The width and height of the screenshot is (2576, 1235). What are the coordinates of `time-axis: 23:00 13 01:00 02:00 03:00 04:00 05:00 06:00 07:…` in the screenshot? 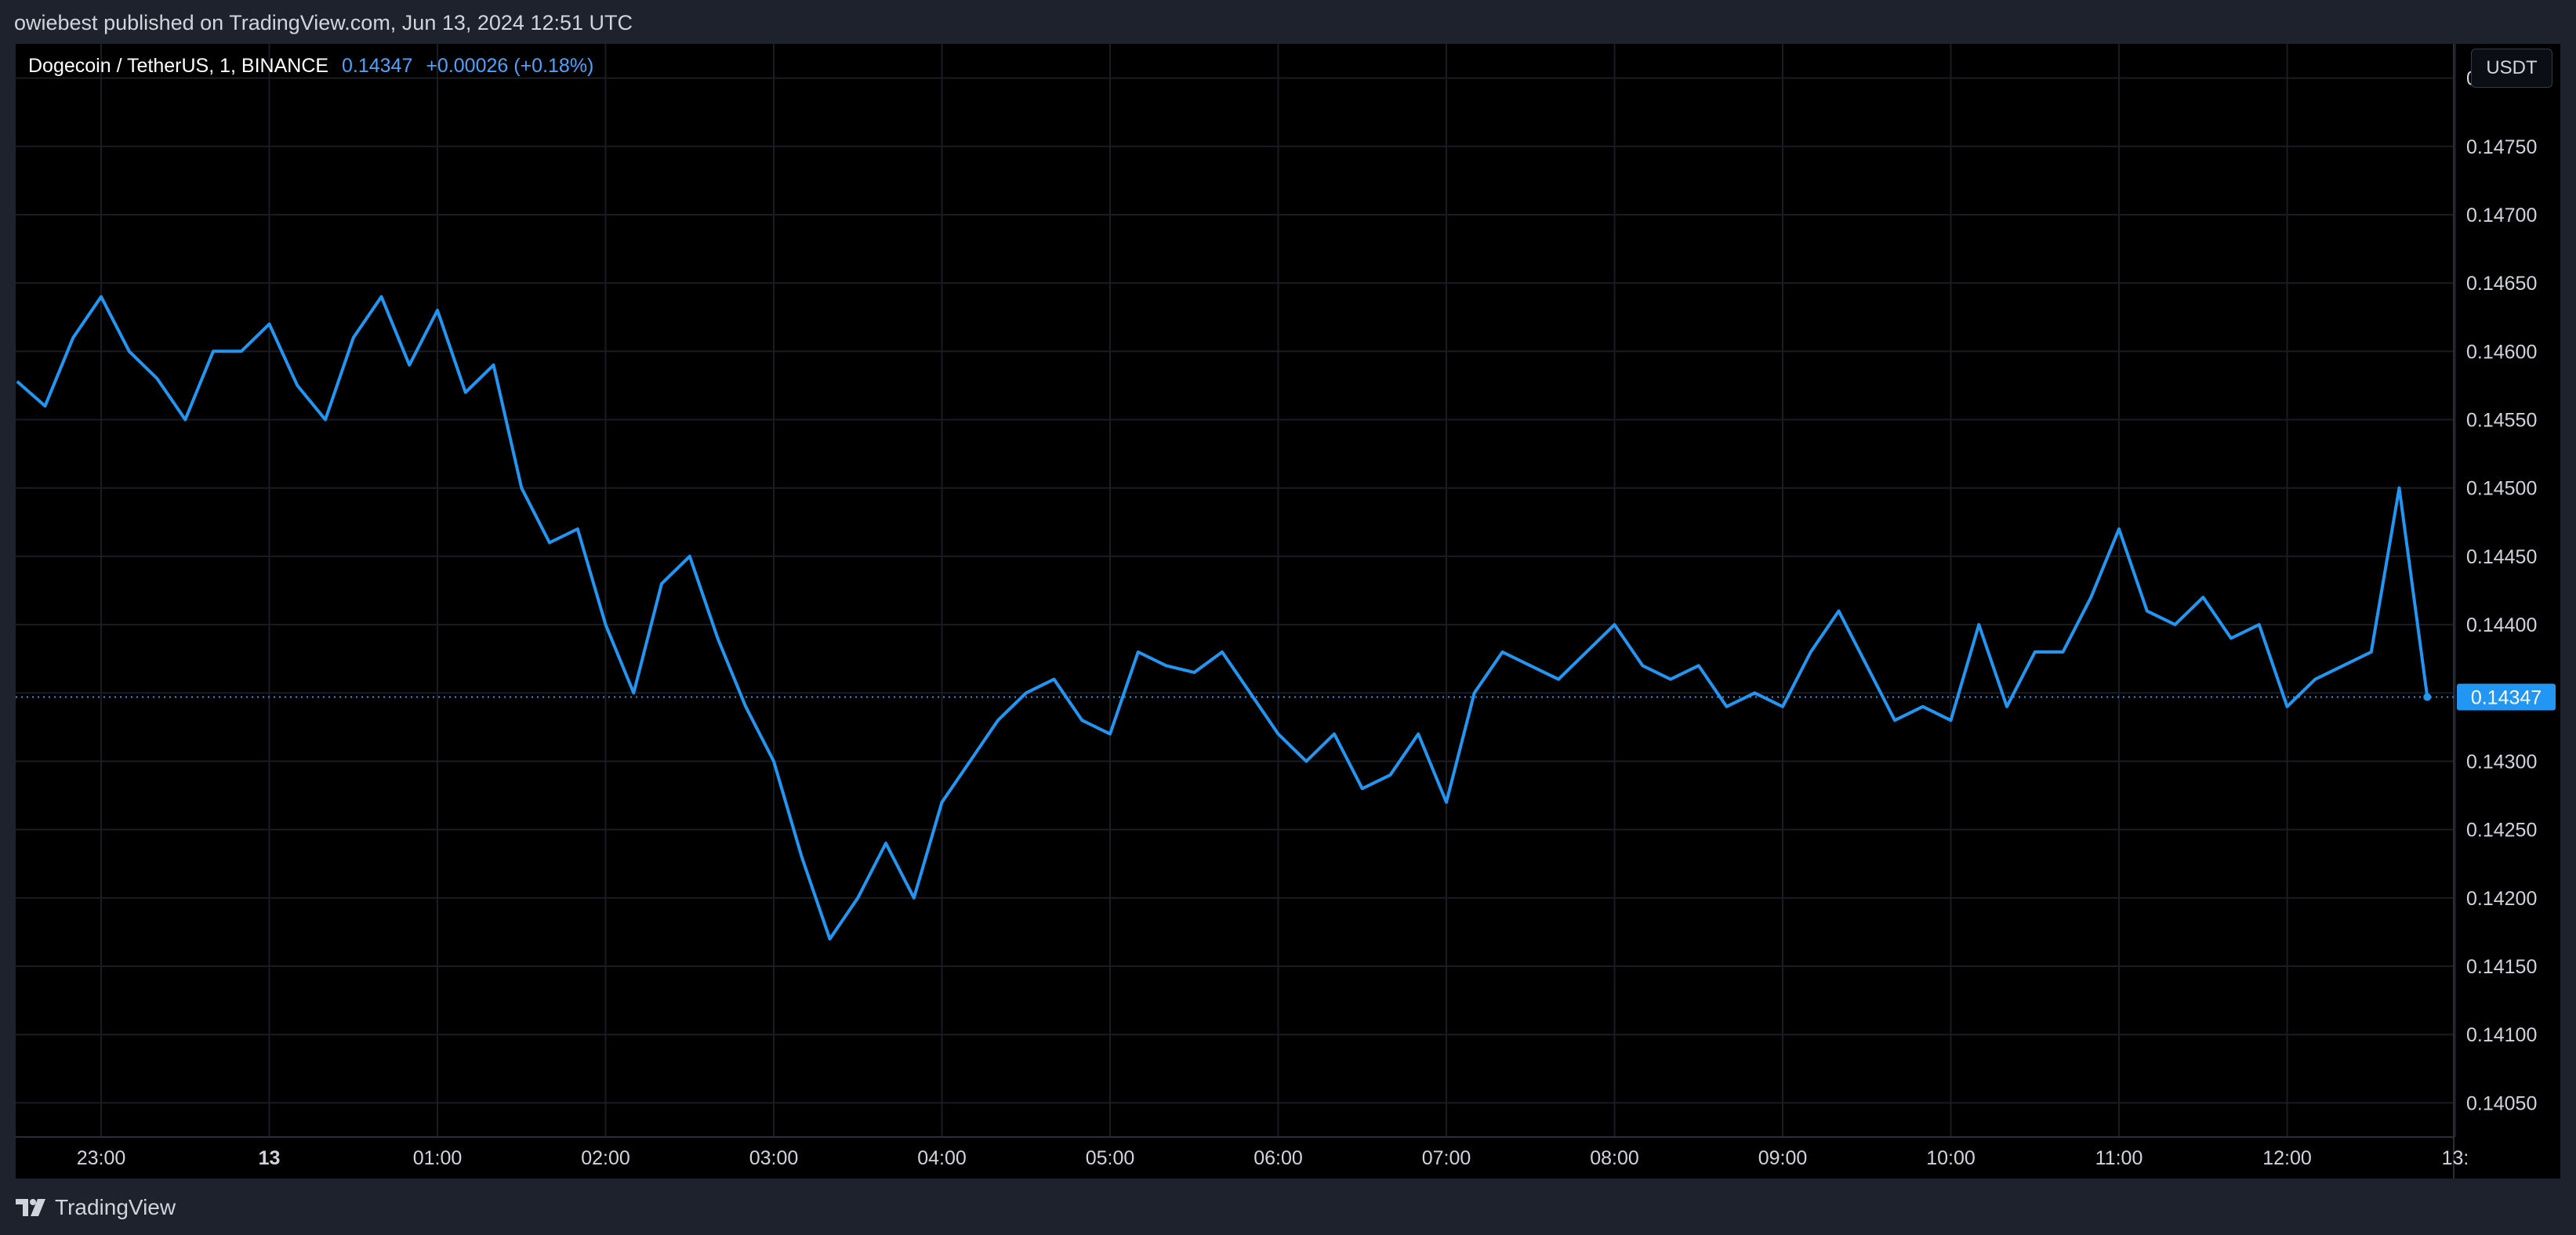 It's located at (1273, 1158).